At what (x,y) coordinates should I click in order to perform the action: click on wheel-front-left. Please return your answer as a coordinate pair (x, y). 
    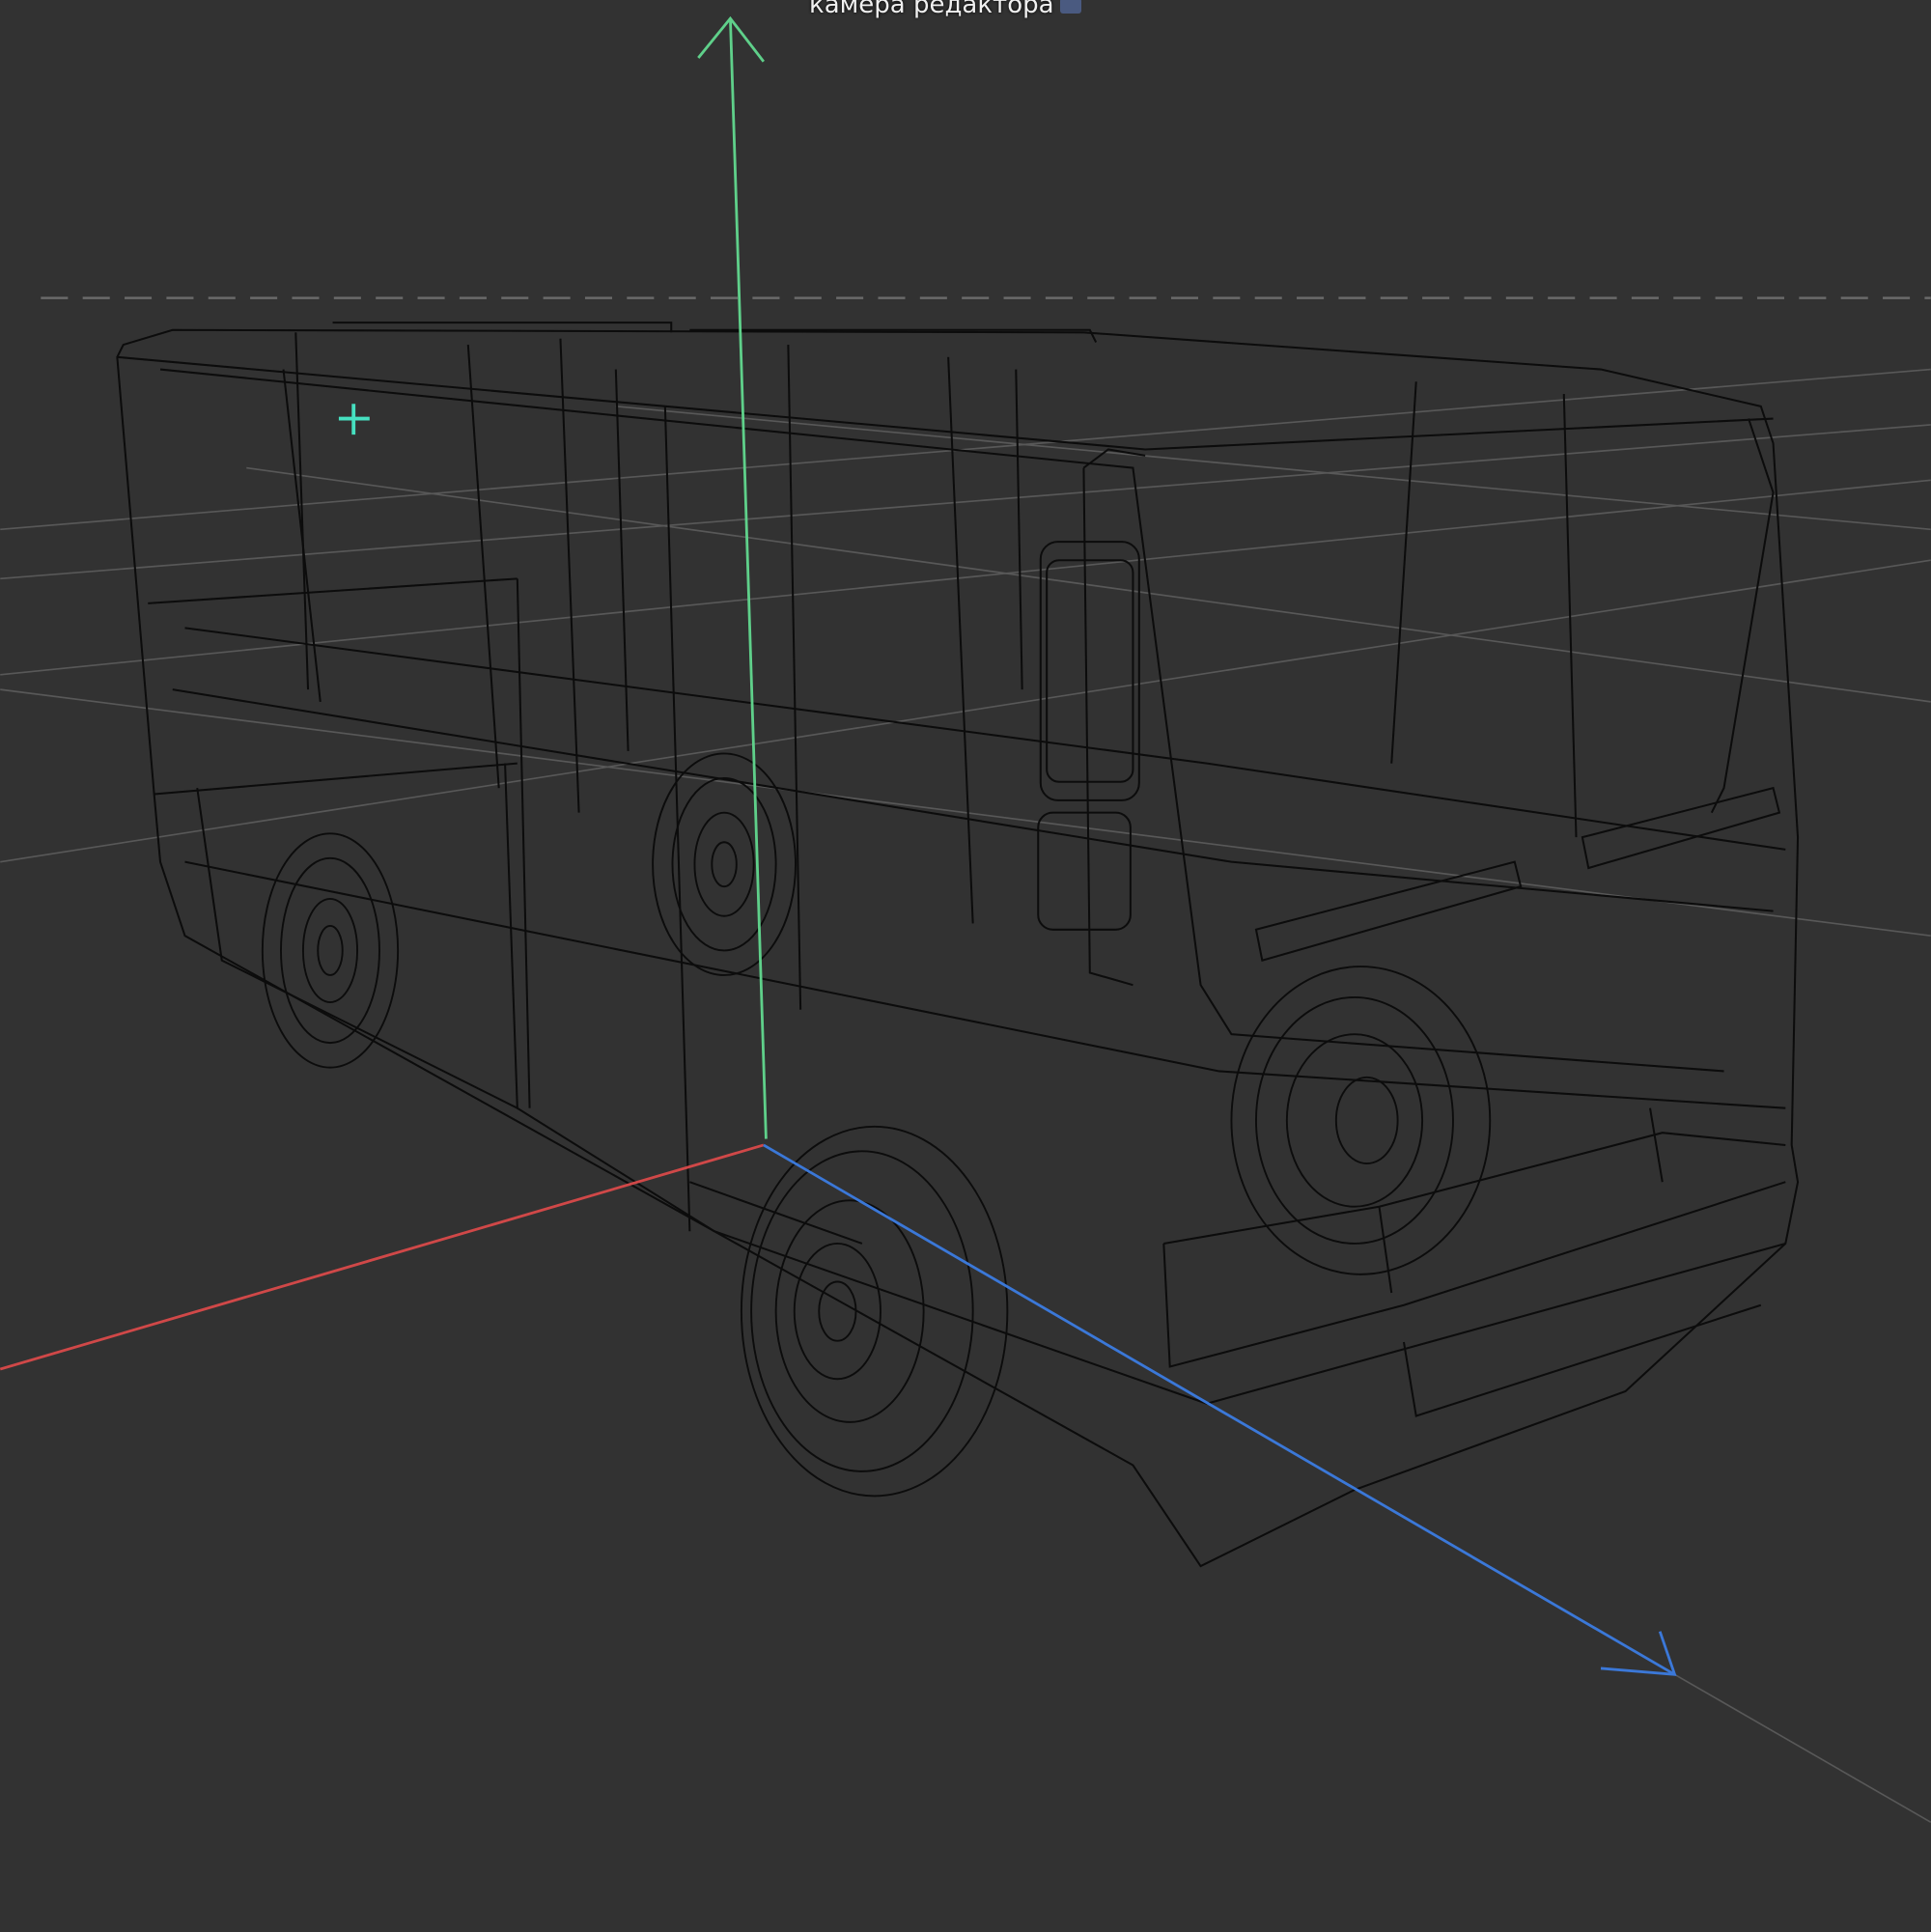
    Looking at the image, I should click on (874, 1312).